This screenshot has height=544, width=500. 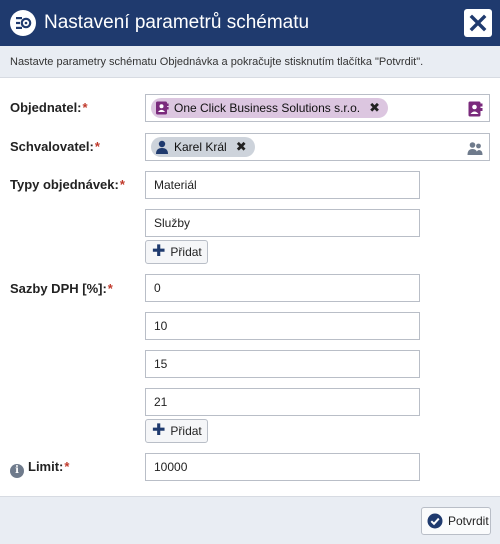 I want to click on add-order-type-button: ✚ Přidat, so click(x=176, y=252).